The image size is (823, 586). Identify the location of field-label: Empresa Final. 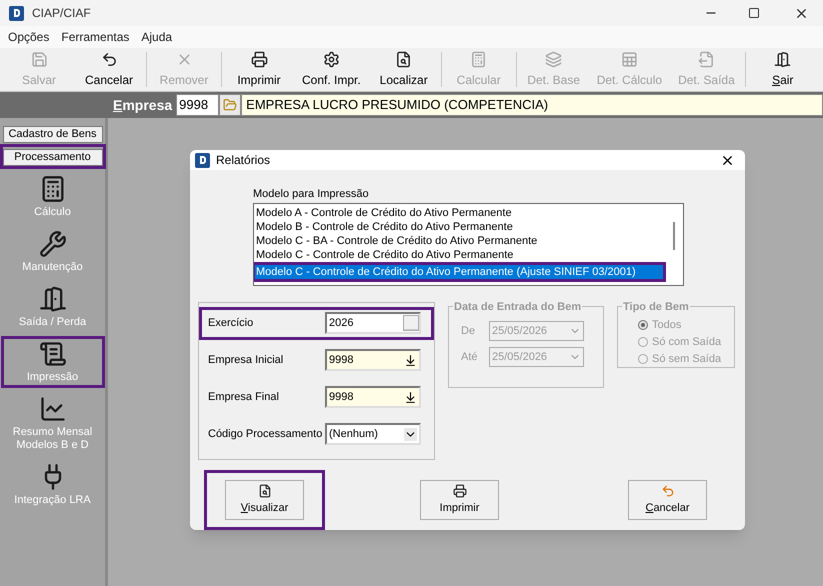
(244, 398).